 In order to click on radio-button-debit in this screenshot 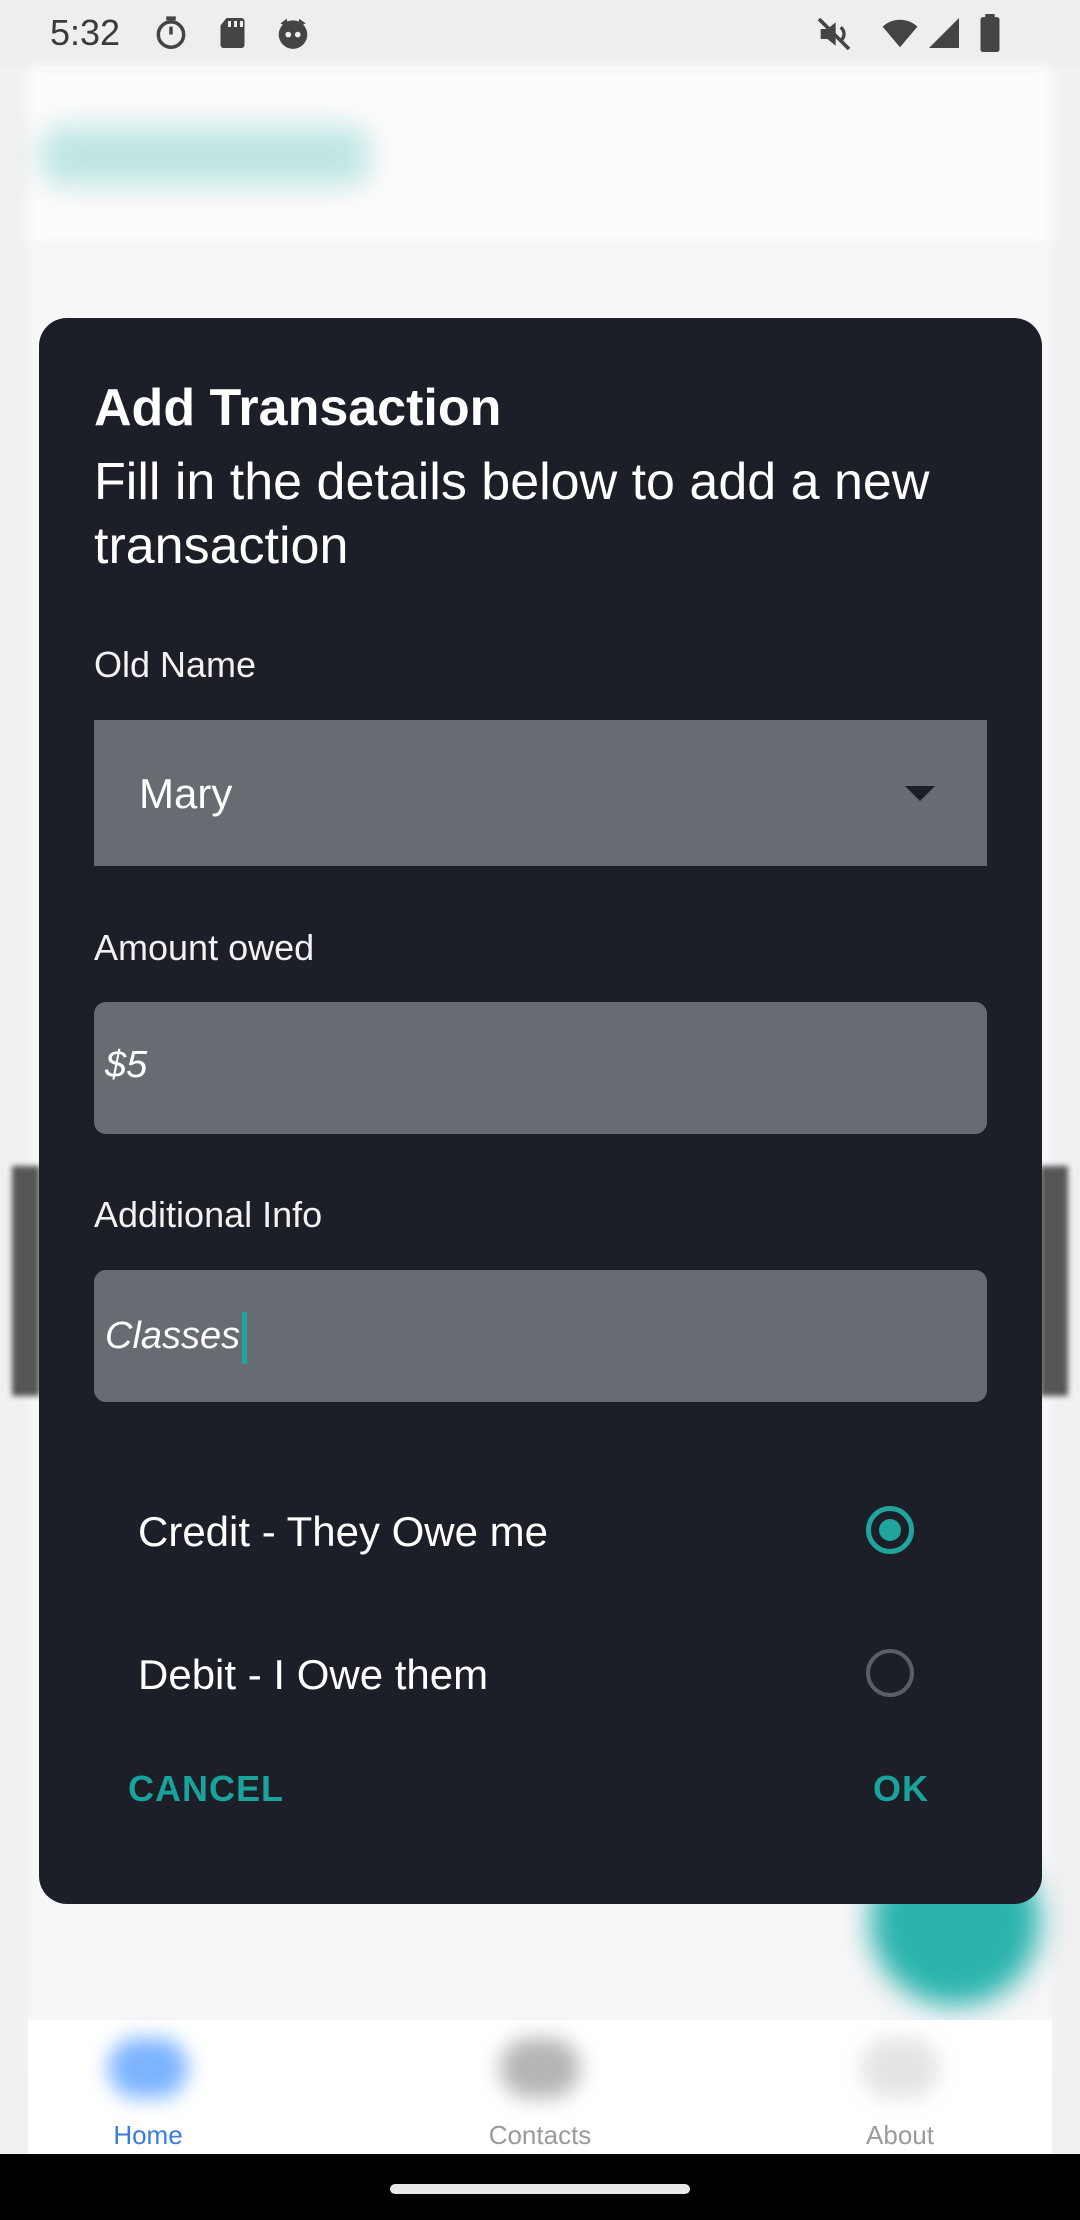, I will do `click(890, 1673)`.